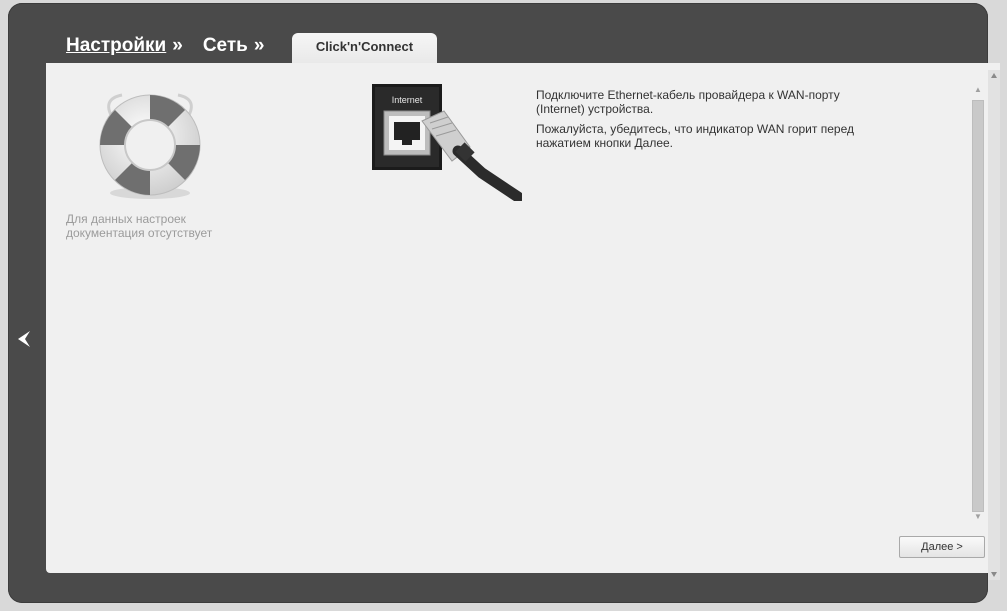  I want to click on outer-scrollbar, so click(994, 325).